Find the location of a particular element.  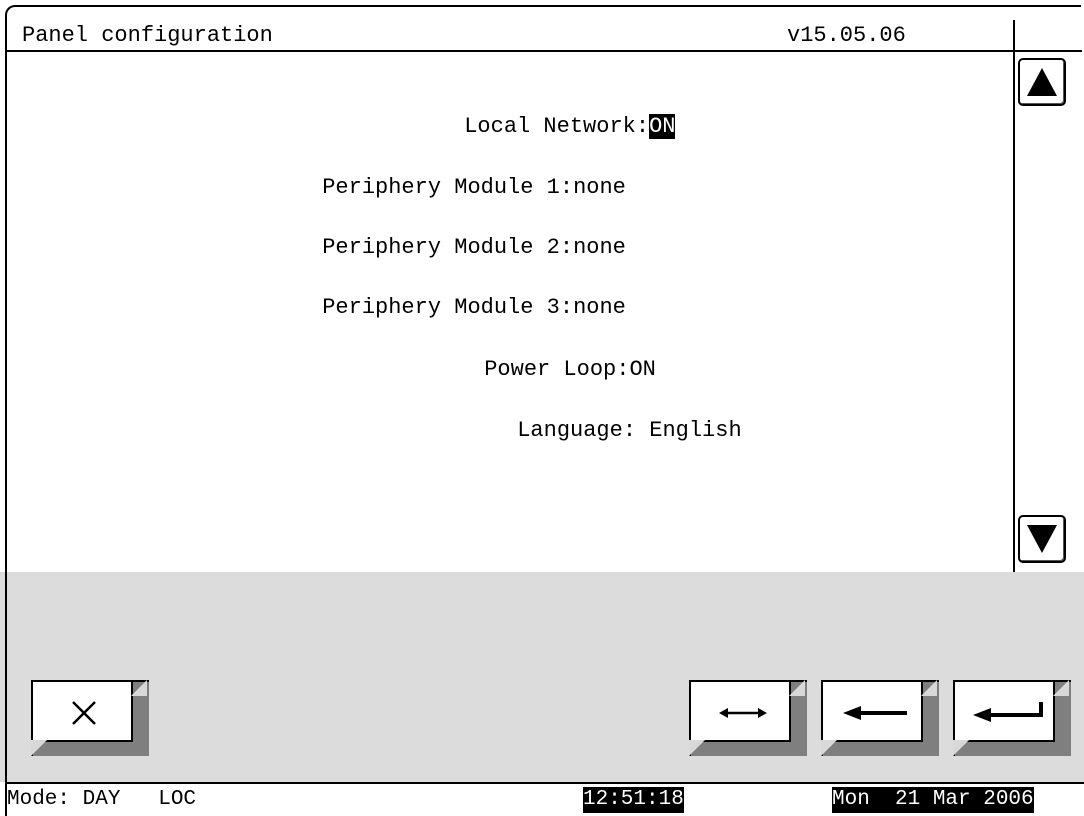

setting-label: Power Loop: is located at coordinates (557, 369).